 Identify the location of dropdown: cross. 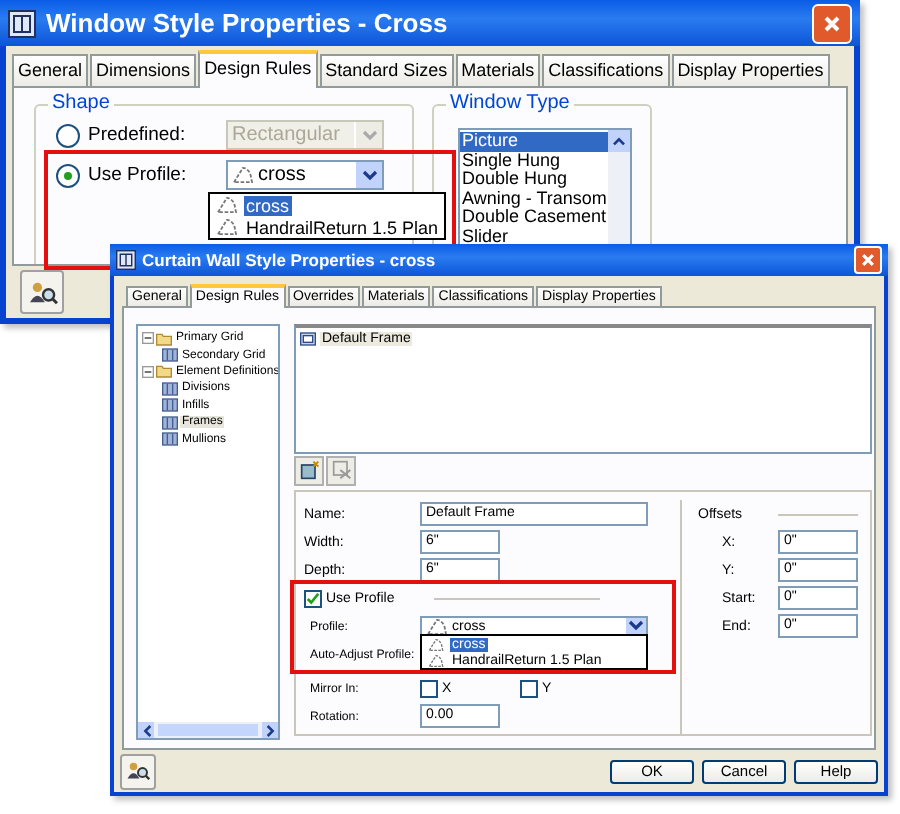
(305, 175).